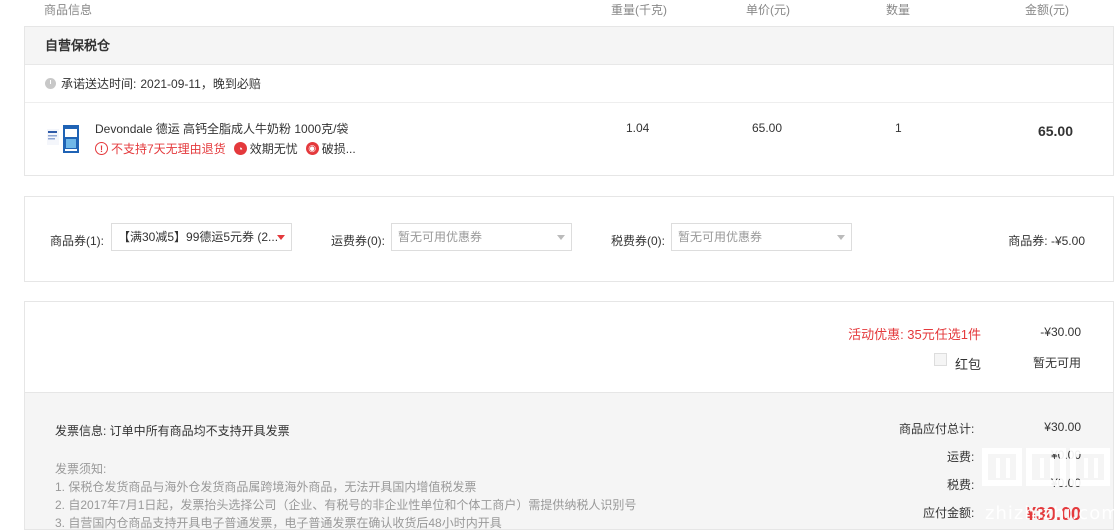  What do you see at coordinates (77, 241) in the screenshot?
I see `goods-coupon-label: 商品券(1):` at bounding box center [77, 241].